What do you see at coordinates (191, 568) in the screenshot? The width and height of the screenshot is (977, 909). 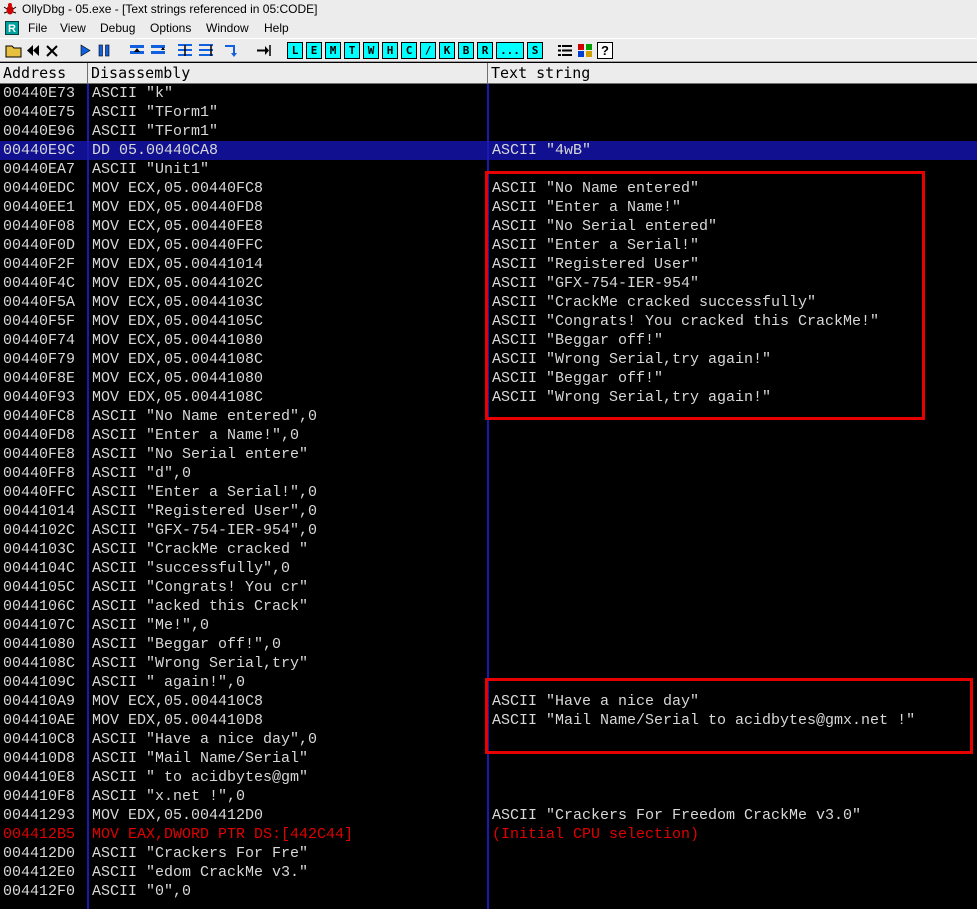 I see `disassembly-cell: ASCII "successfully",0` at bounding box center [191, 568].